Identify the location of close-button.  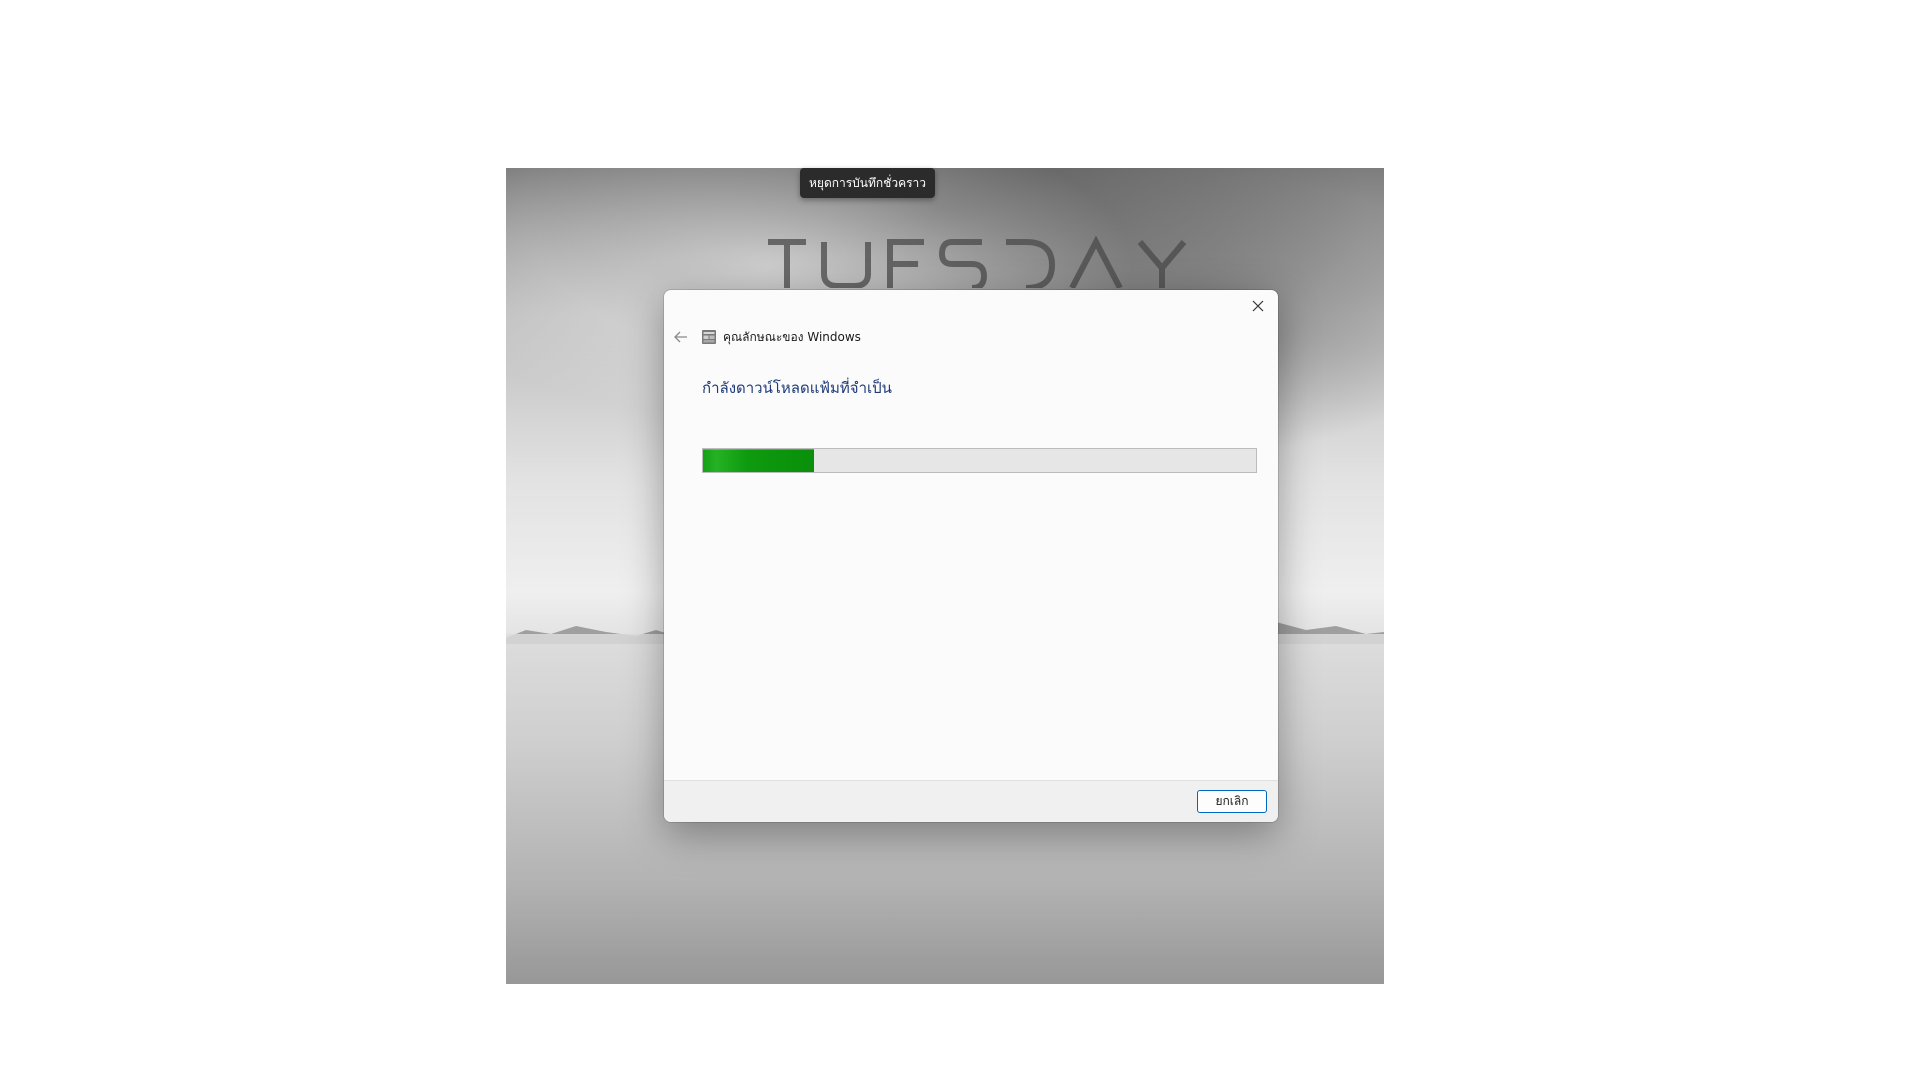
(1258, 306).